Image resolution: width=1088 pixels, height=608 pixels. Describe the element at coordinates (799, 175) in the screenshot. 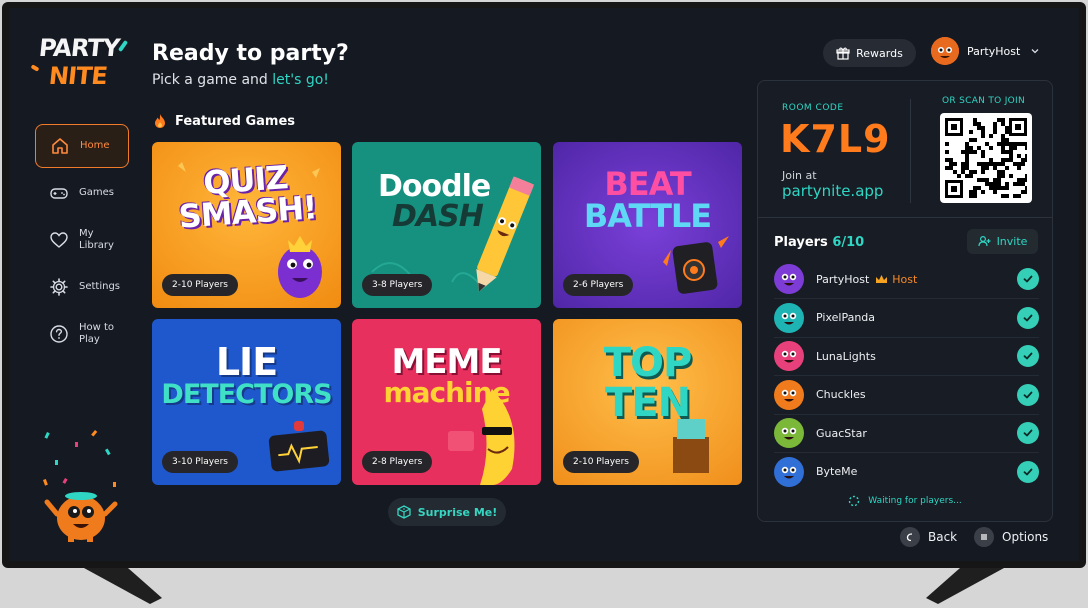

I see `join-at-label: Join at` at that location.